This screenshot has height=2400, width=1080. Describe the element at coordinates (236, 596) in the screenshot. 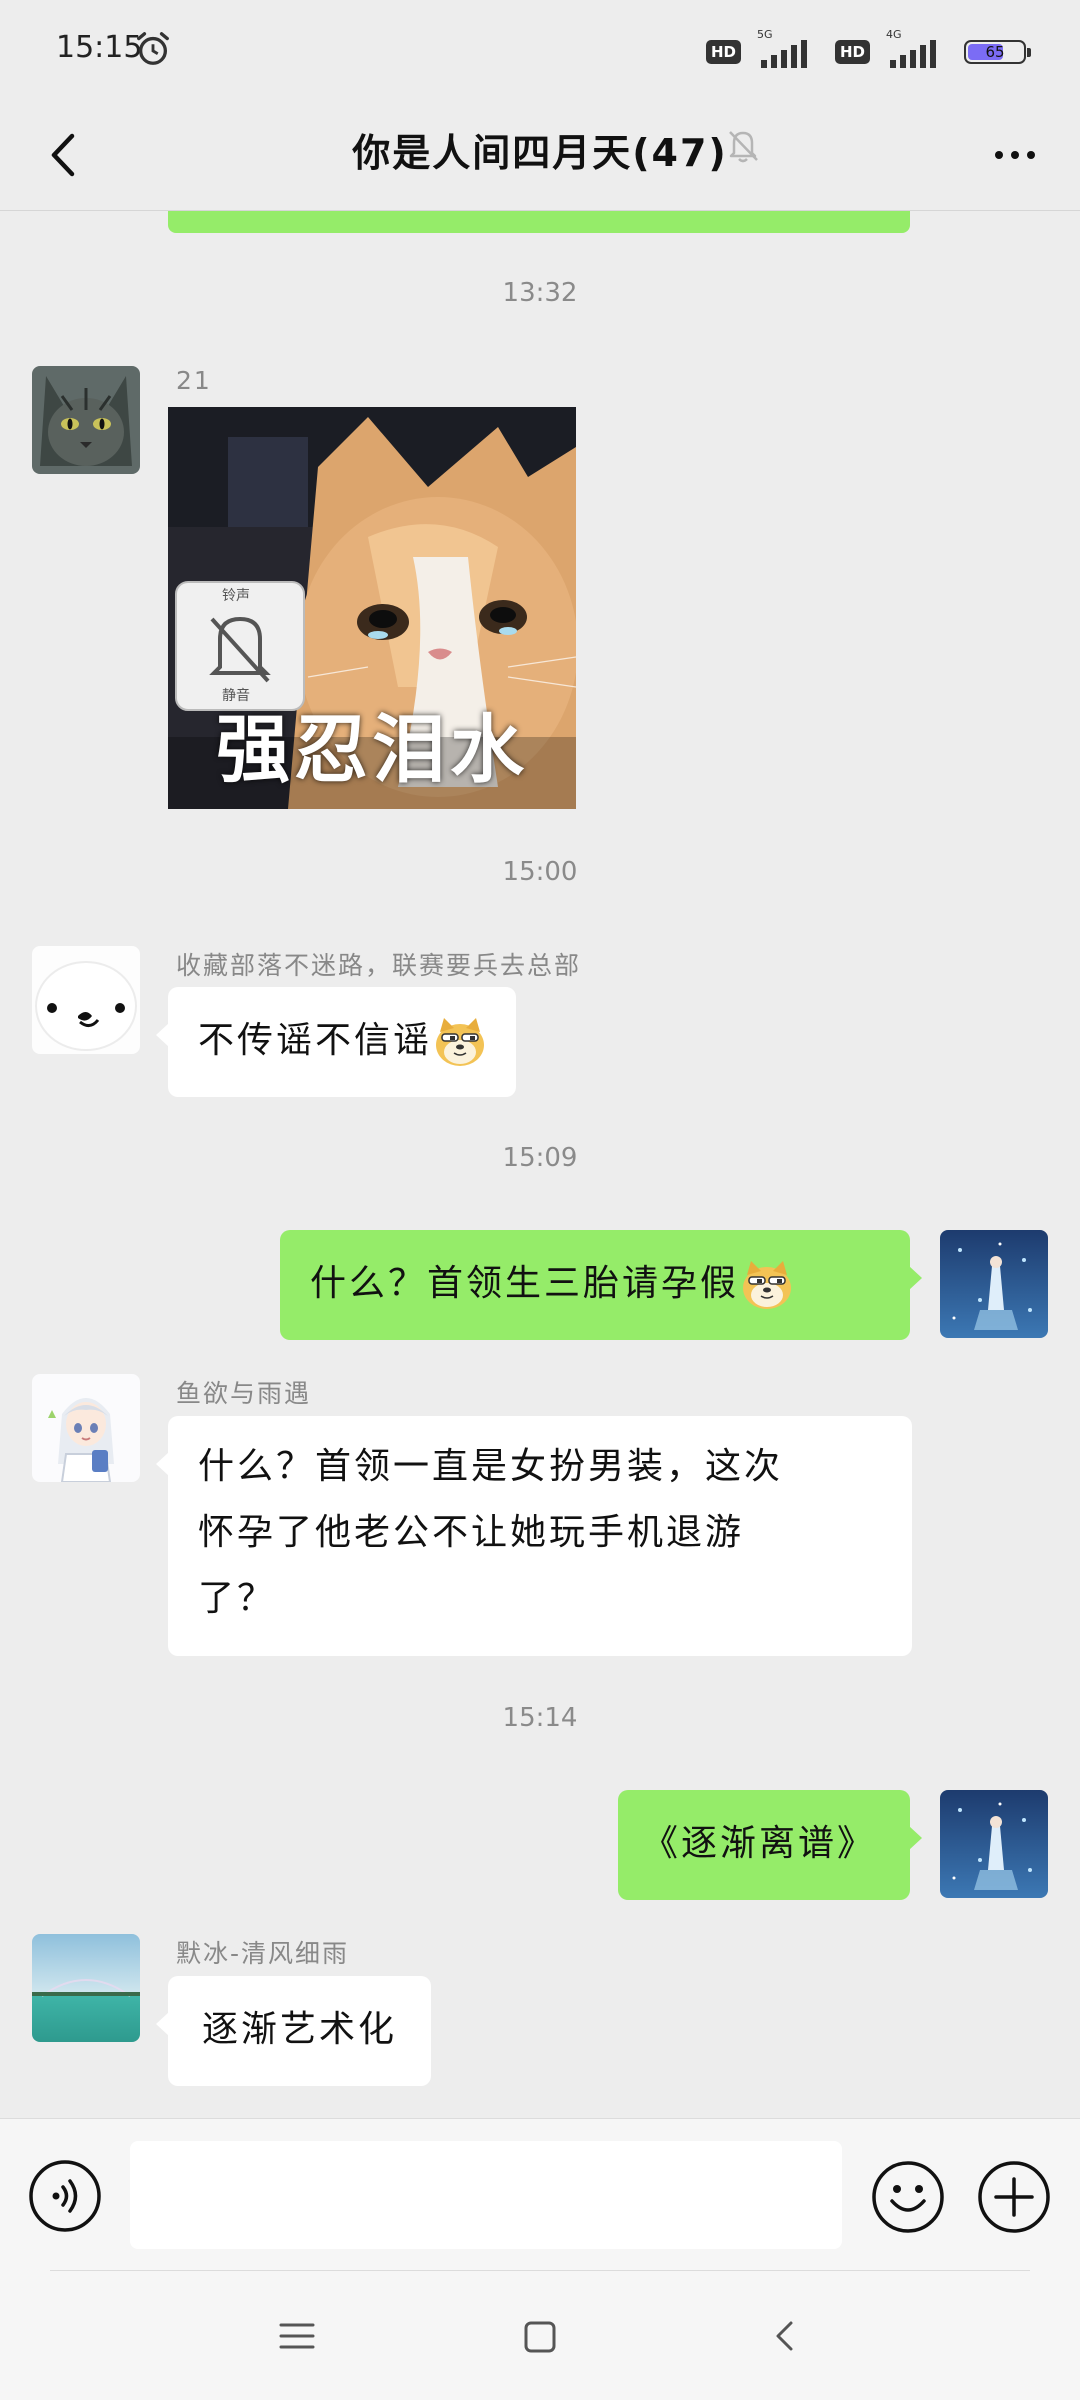

I see `sticker-icon-top: 铃声` at that location.